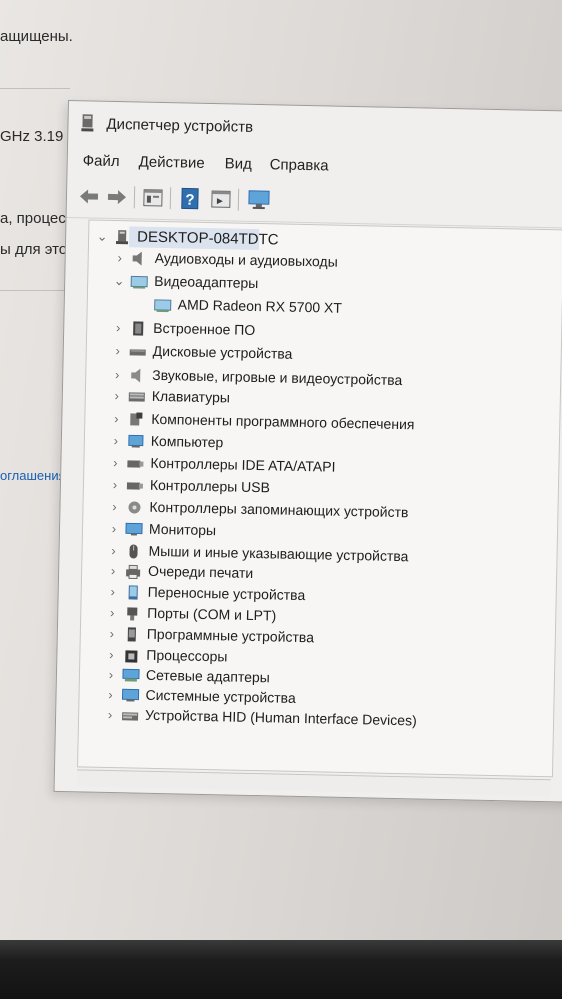  I want to click on tree-category-label: Устройства HID (Human Interface Devices), so click(280, 717).